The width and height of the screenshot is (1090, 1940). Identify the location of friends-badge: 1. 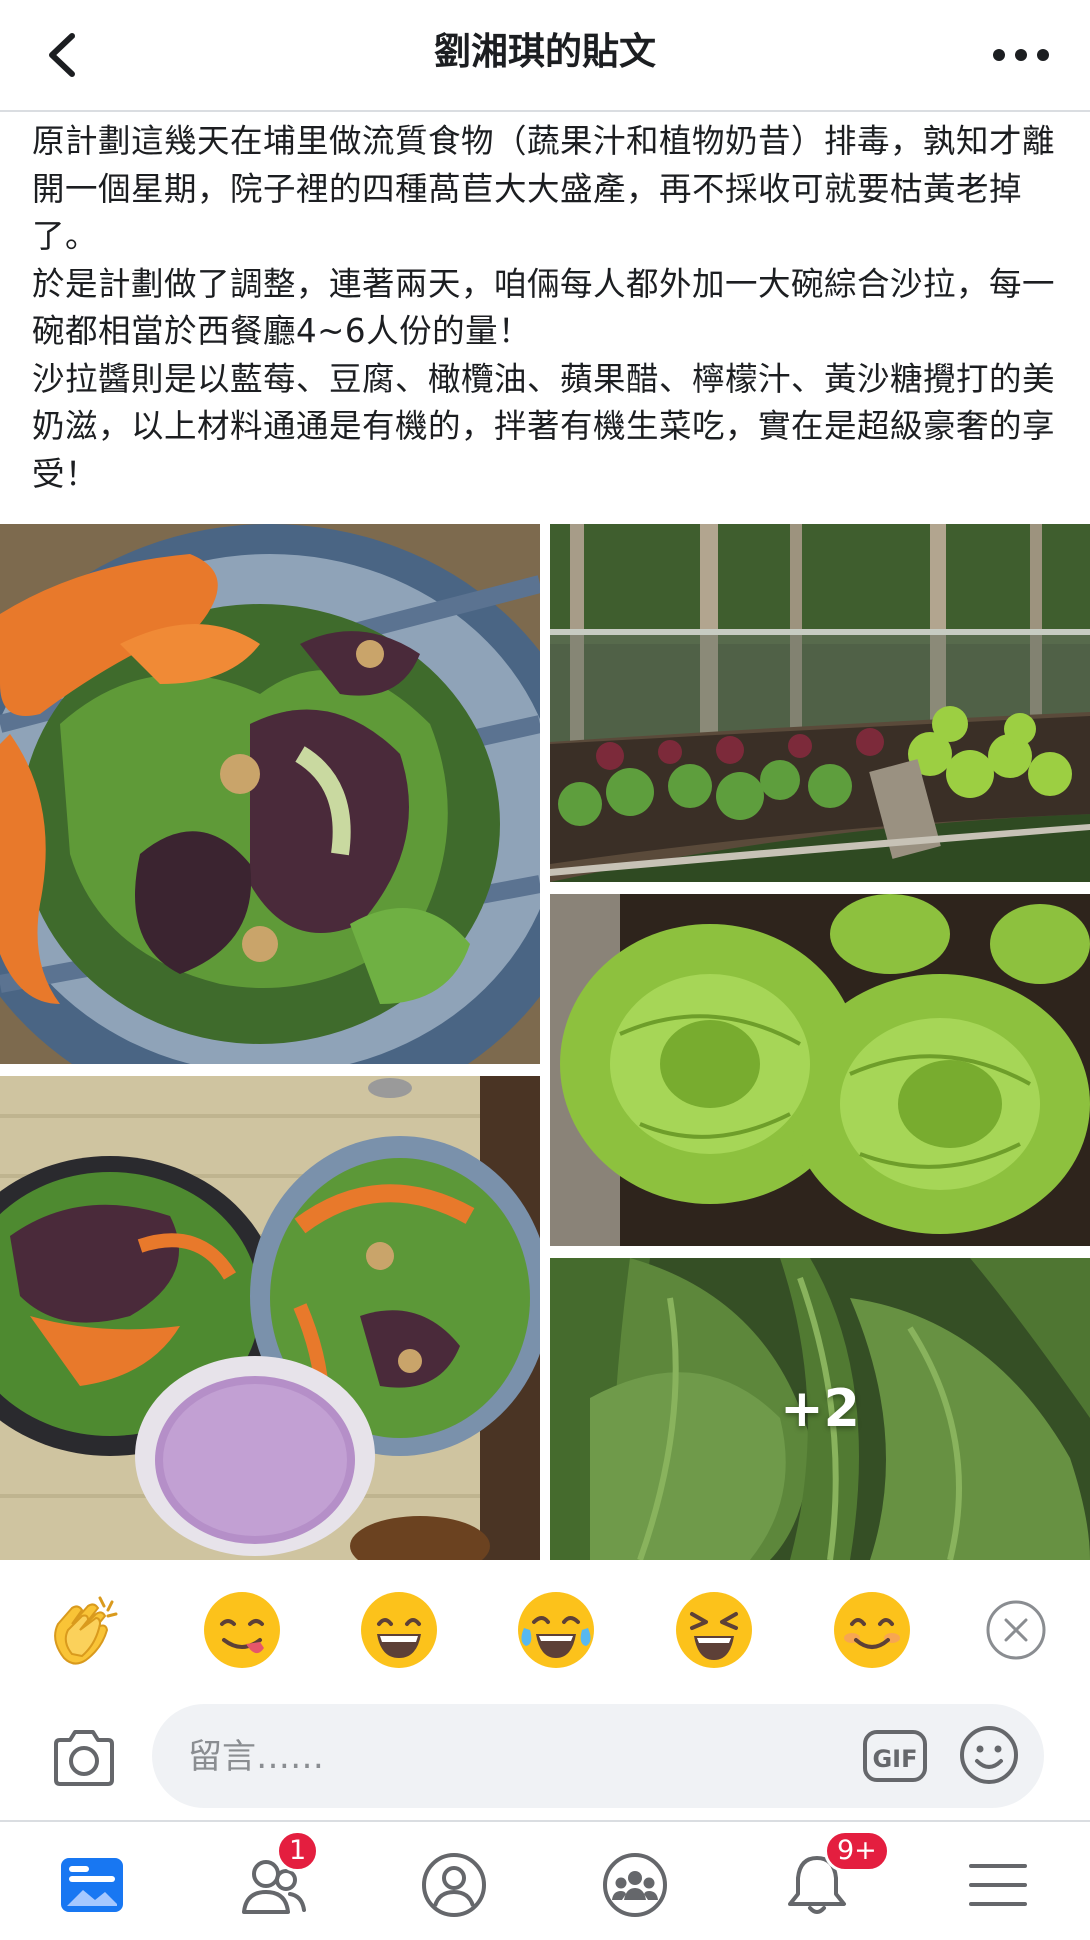
(298, 1851).